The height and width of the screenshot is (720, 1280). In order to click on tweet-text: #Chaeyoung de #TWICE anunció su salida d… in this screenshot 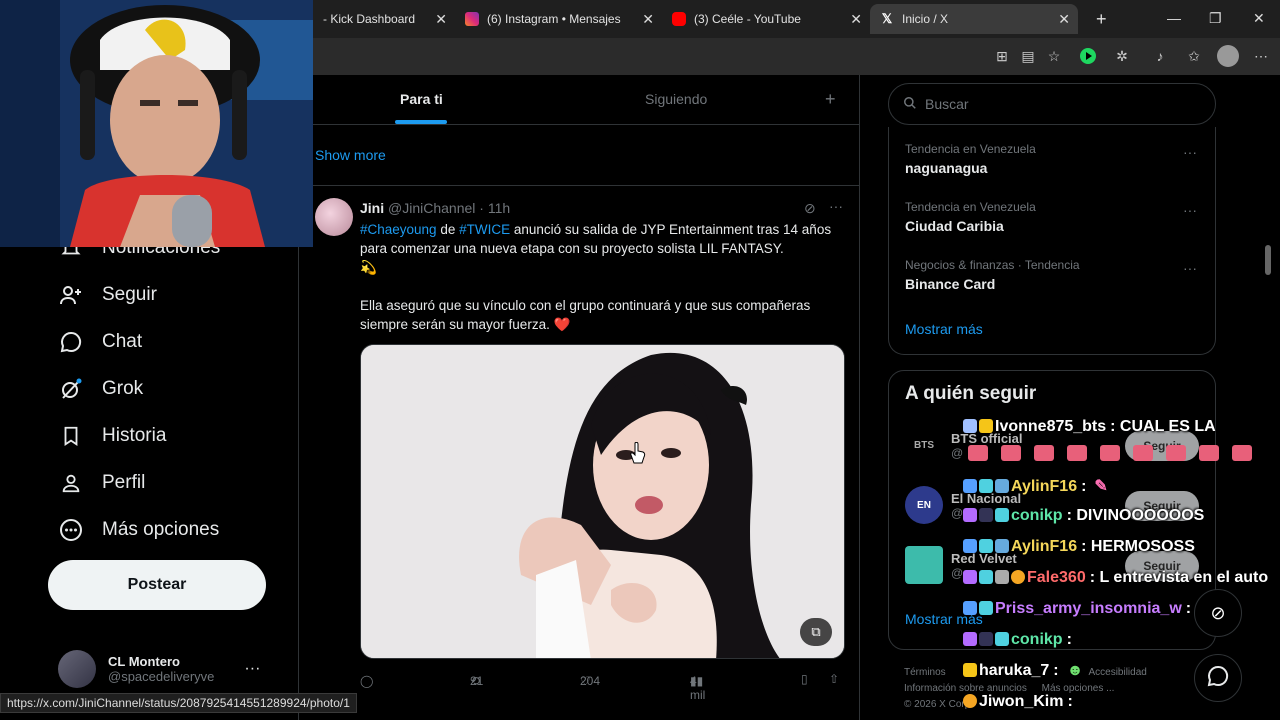, I will do `click(602, 277)`.